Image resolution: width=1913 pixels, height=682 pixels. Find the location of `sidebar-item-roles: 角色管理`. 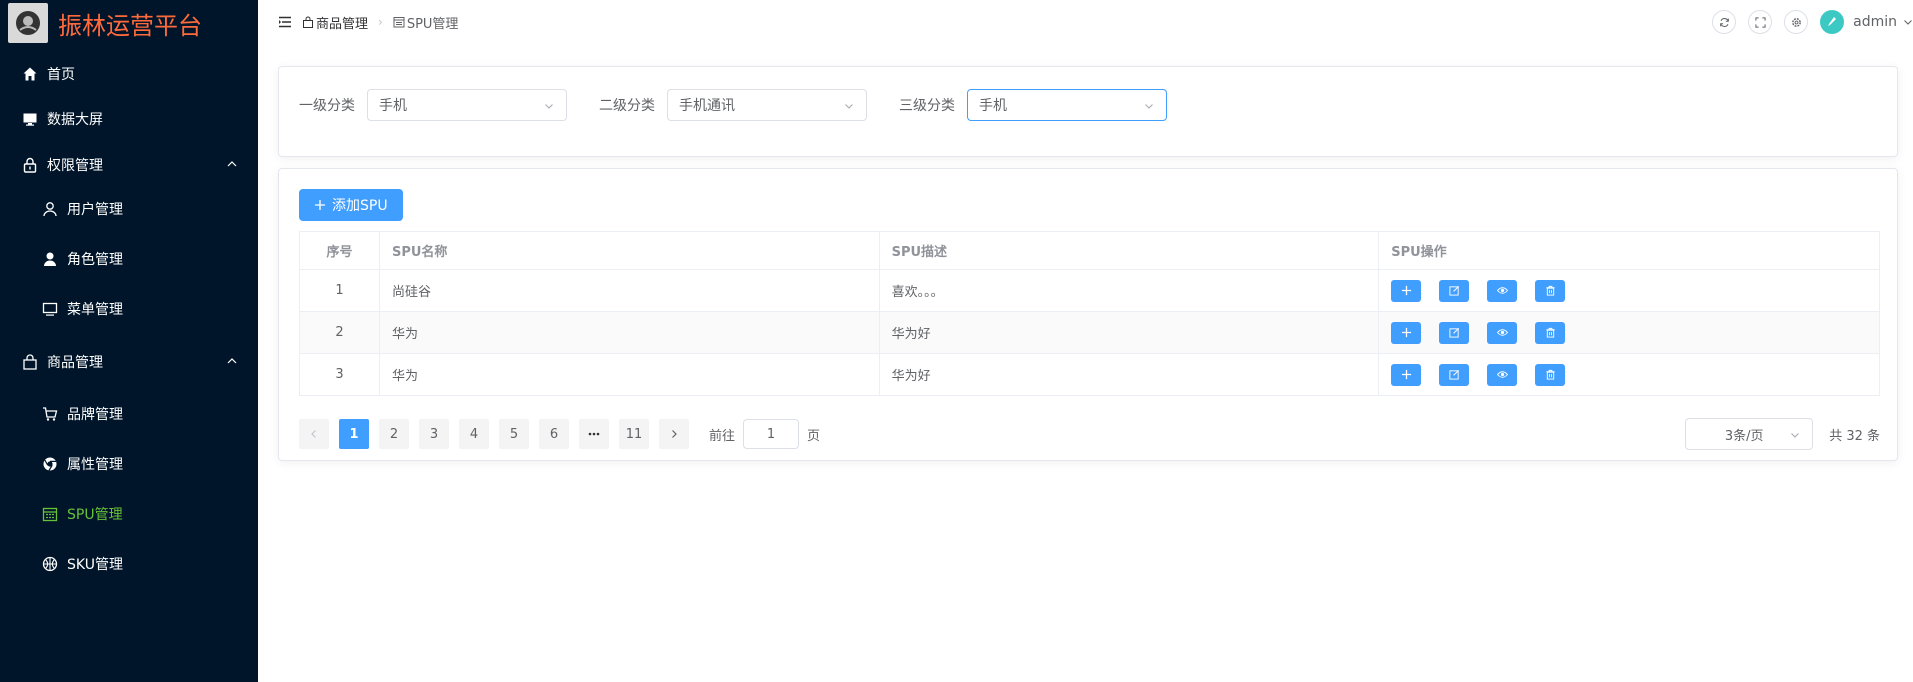

sidebar-item-roles: 角色管理 is located at coordinates (129, 259).